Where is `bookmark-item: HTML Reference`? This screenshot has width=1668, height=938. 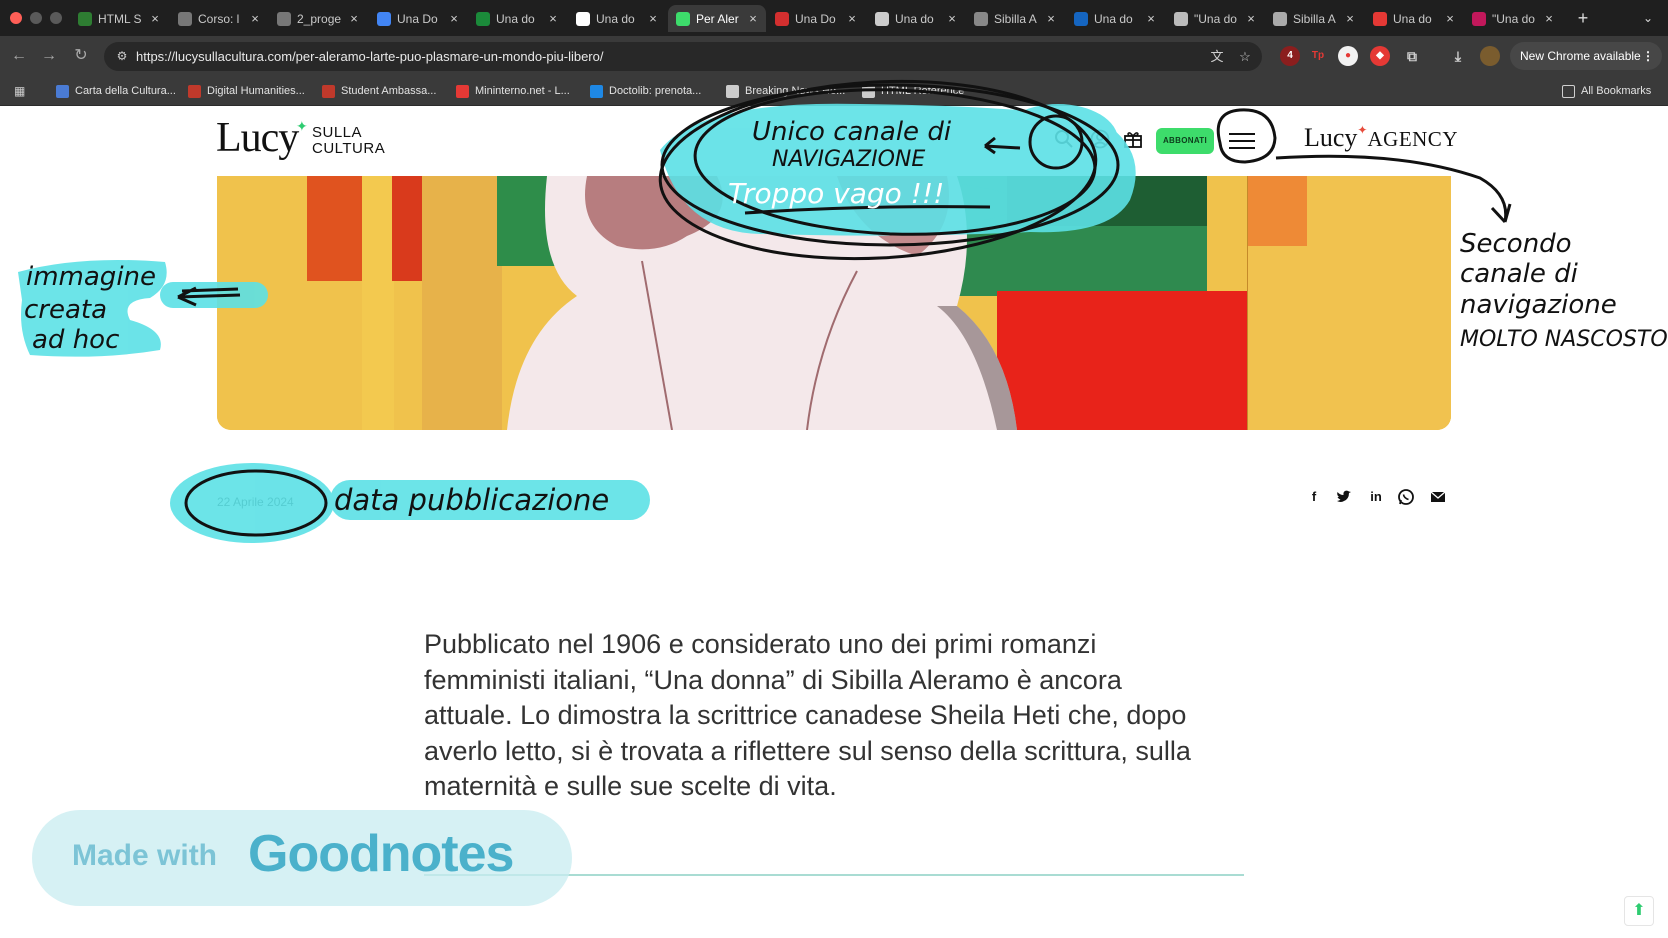
bookmark-item: HTML Reference is located at coordinates (913, 91).